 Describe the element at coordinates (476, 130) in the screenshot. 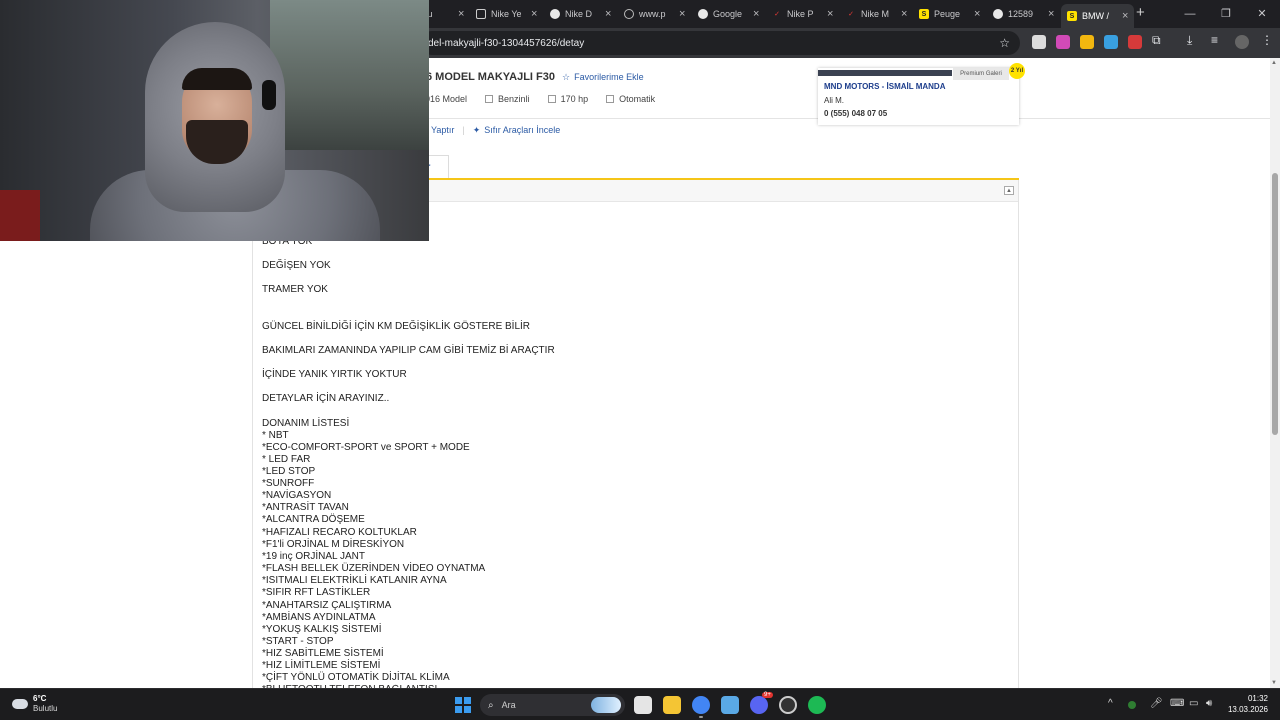

I see `pin-icon: ✦` at that location.